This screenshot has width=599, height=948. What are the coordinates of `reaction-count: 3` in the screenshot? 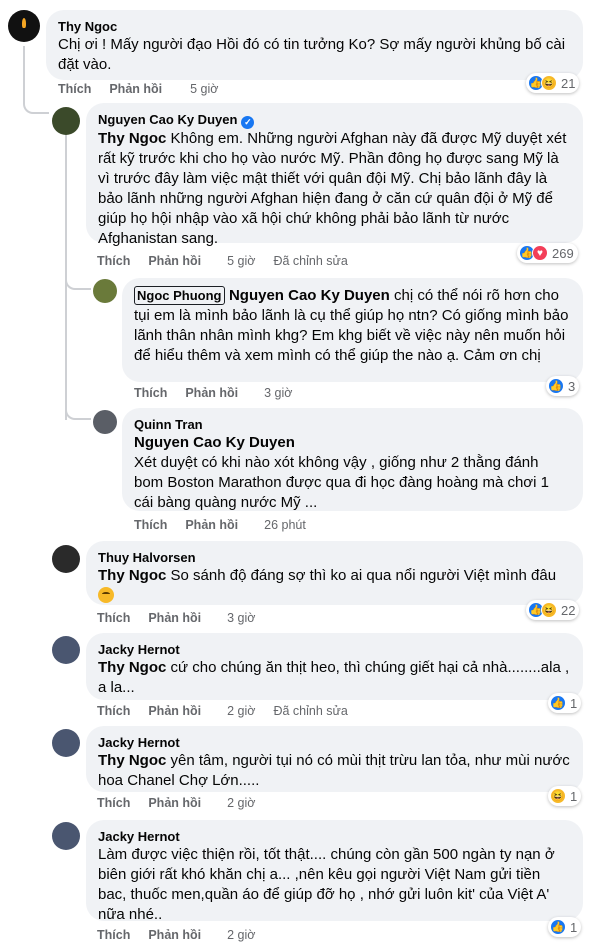 It's located at (572, 386).